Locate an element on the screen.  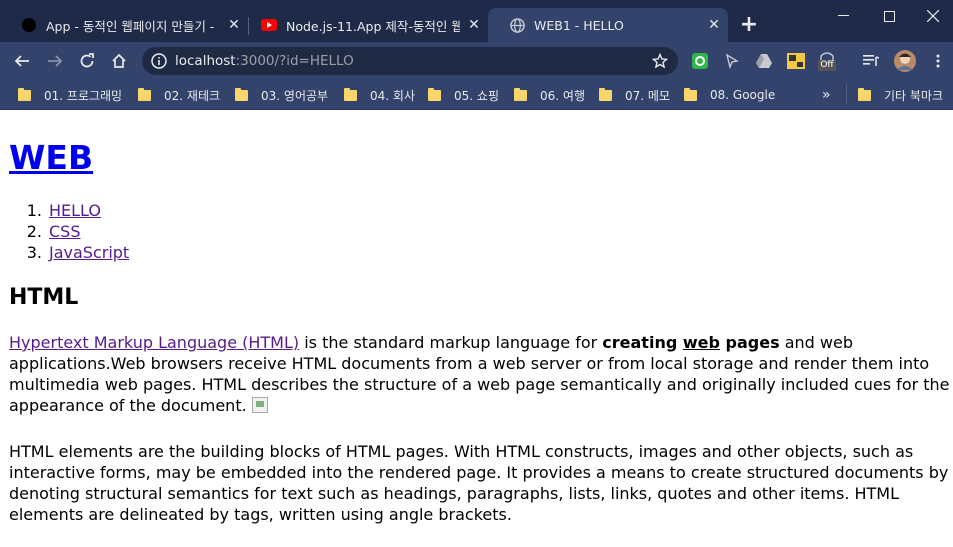
off-badge: Off is located at coordinates (827, 65).